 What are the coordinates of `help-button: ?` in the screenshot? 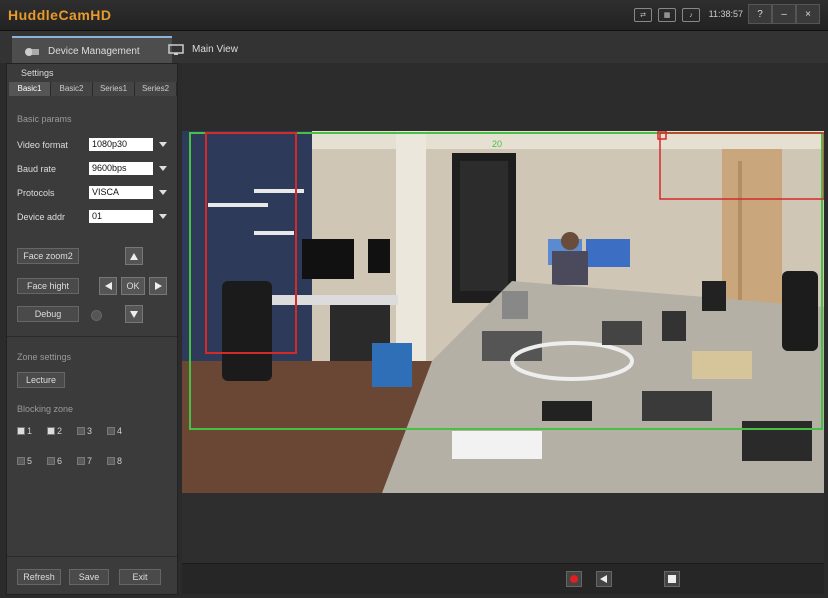 It's located at (760, 14).